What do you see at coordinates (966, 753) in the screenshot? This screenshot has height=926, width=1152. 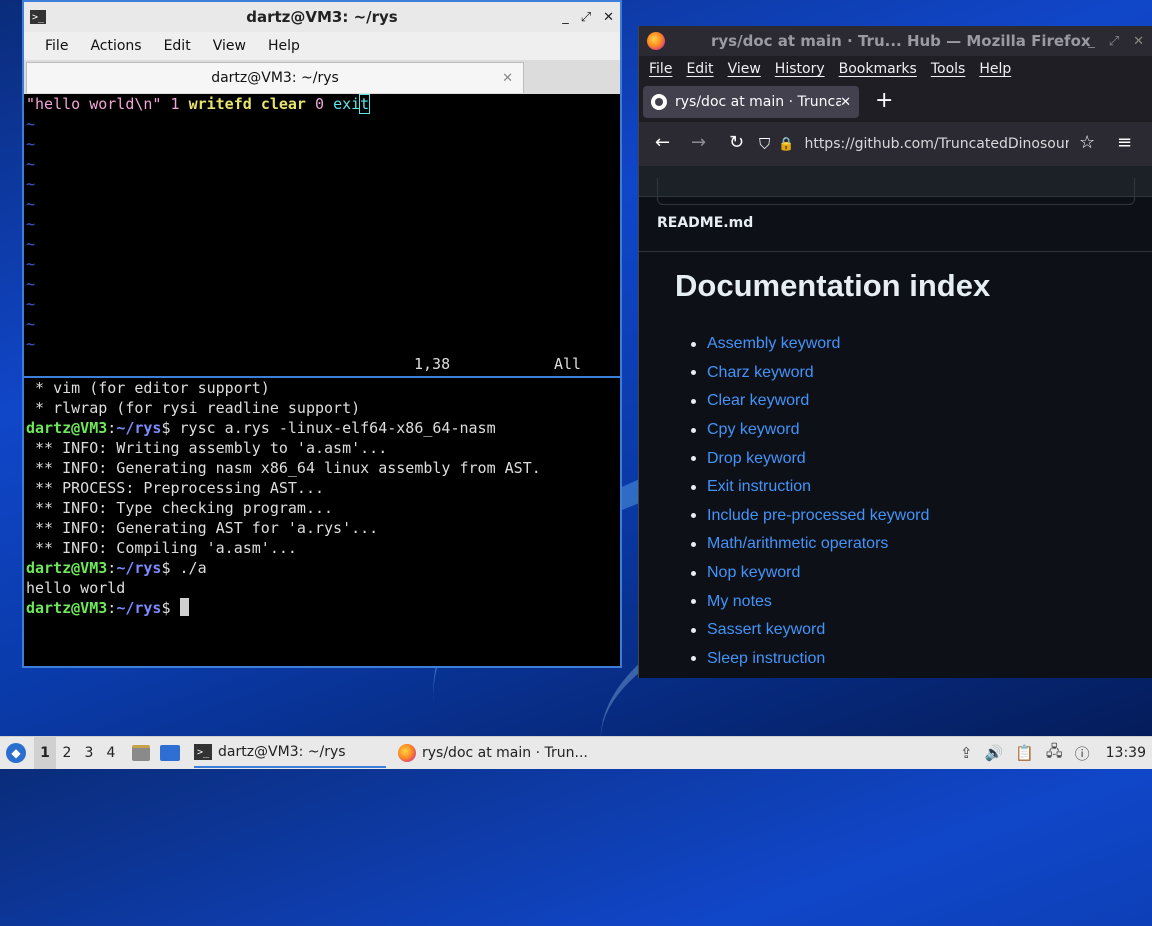 I see `update-icon: ⇪` at bounding box center [966, 753].